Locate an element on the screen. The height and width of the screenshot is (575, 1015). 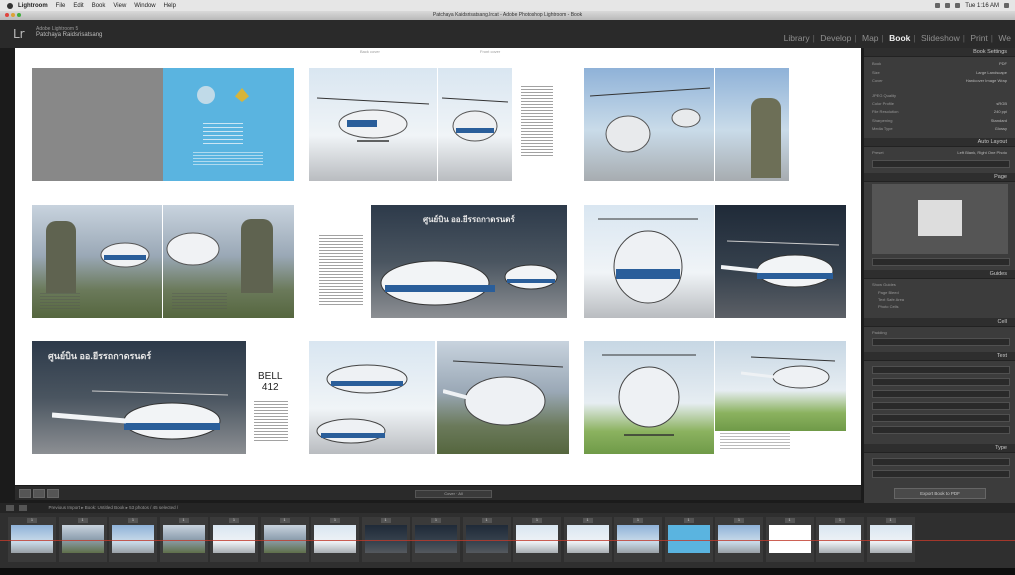
menu-edit: Edit is located at coordinates (78, 6).